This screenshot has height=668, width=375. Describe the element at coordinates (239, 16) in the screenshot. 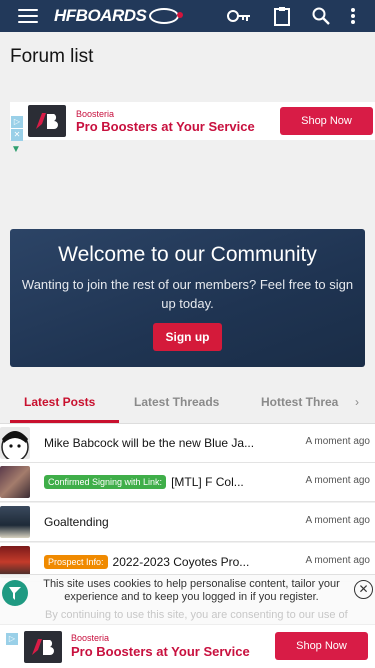

I see `key-icon` at that location.